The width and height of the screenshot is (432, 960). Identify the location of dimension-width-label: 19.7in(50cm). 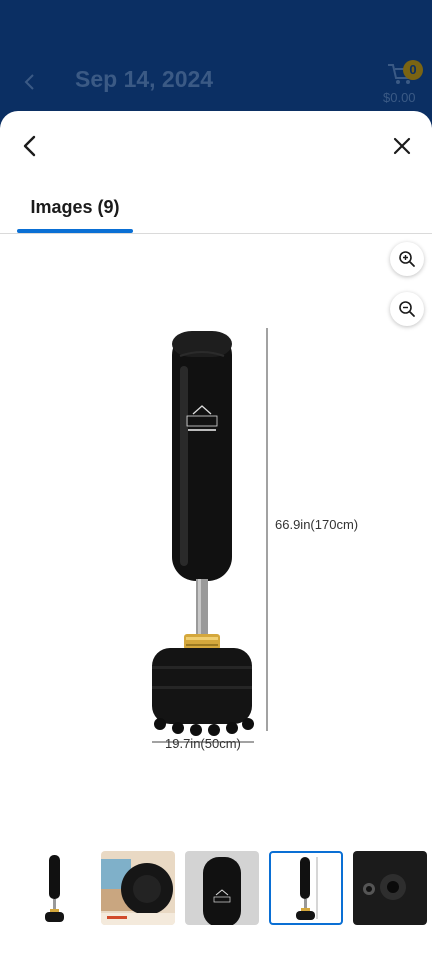
(203, 743).